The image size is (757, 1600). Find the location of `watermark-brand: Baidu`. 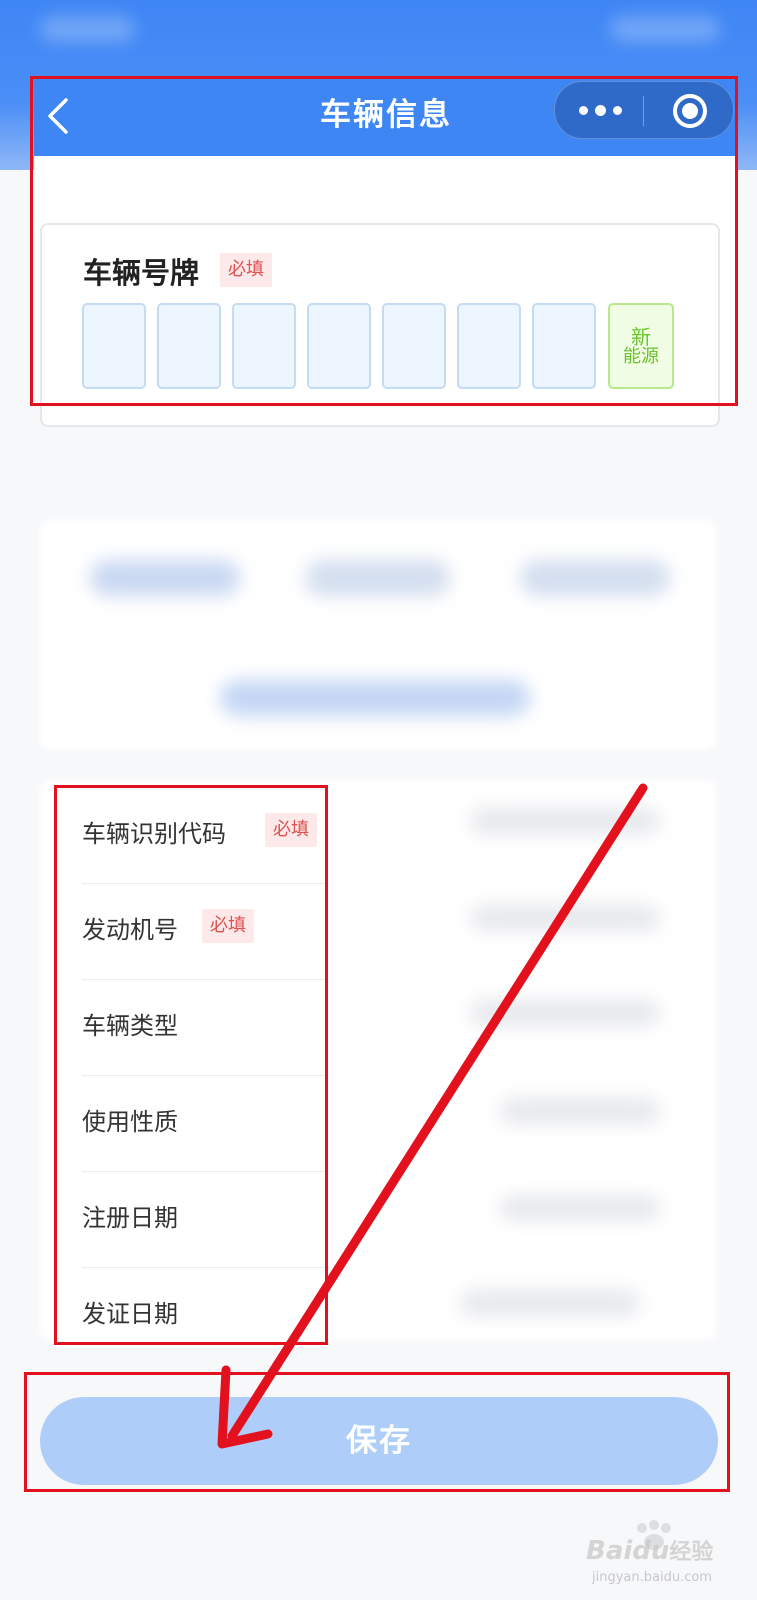

watermark-brand: Baidu is located at coordinates (628, 1551).